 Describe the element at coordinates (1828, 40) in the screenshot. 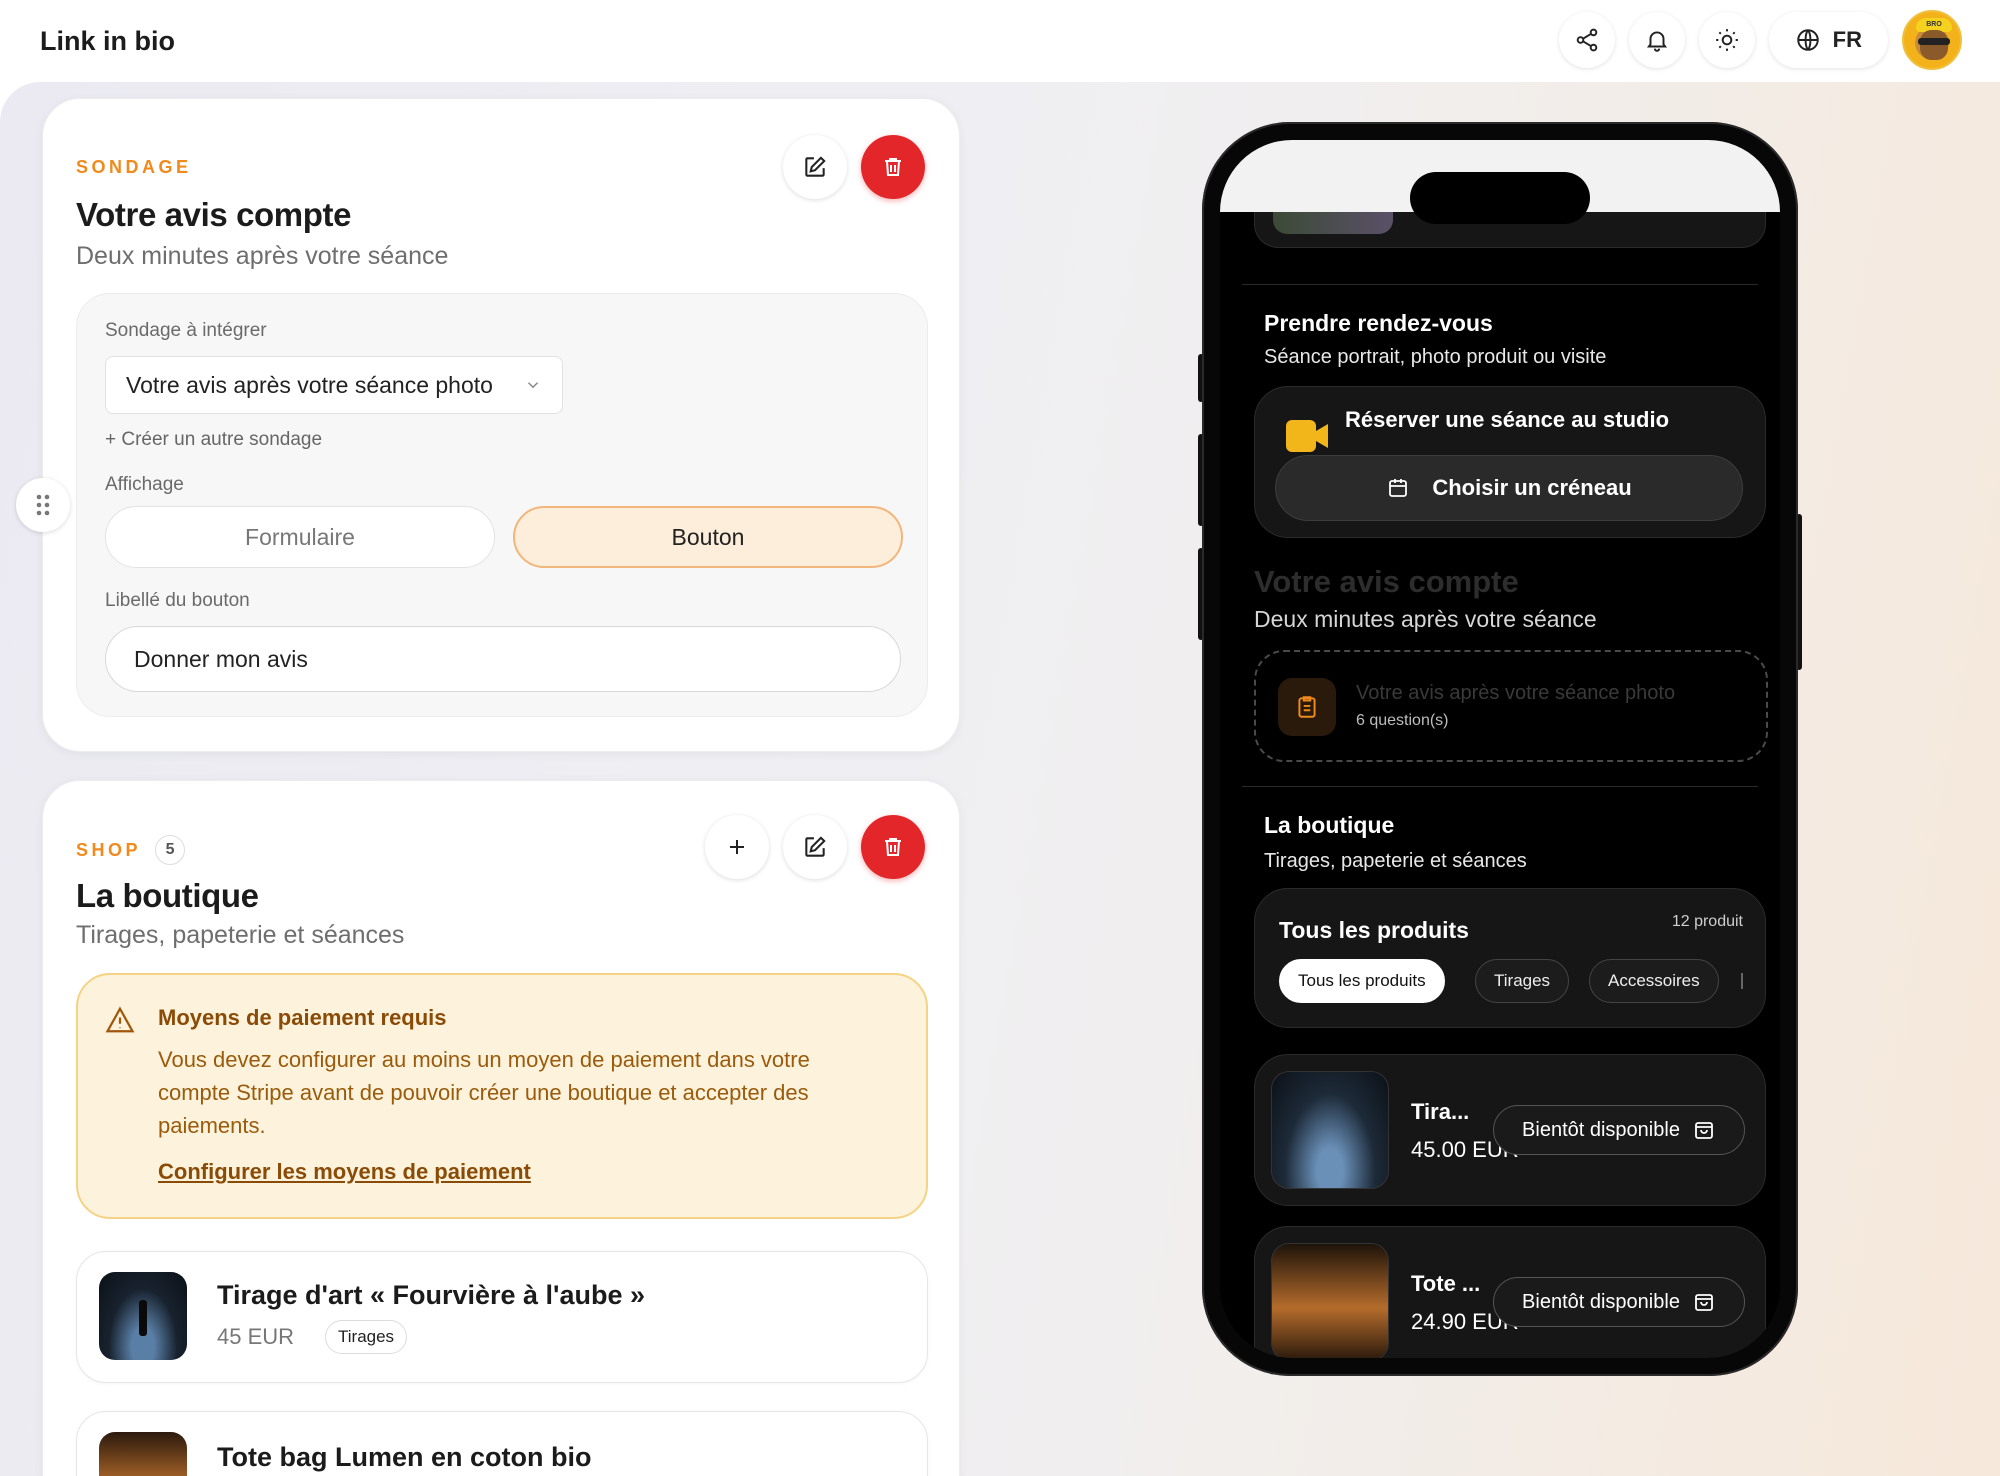

I see `language-selector: FR` at that location.